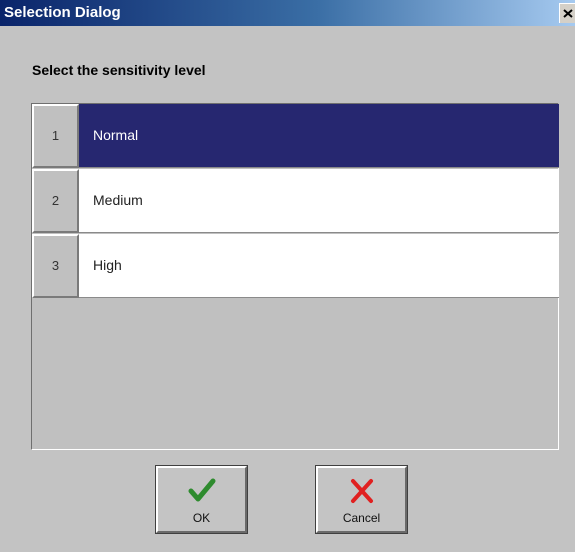  I want to click on close-button, so click(567, 13).